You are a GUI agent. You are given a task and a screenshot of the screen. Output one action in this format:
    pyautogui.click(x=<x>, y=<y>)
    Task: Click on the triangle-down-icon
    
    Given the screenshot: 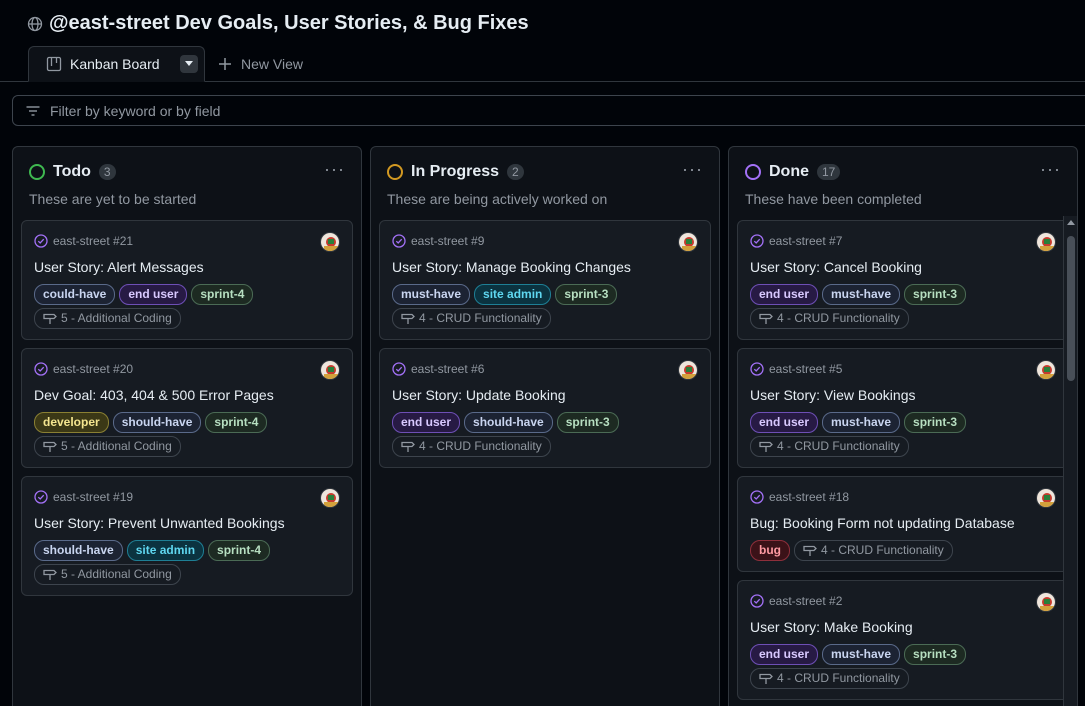 What is the action you would take?
    pyautogui.click(x=188, y=63)
    